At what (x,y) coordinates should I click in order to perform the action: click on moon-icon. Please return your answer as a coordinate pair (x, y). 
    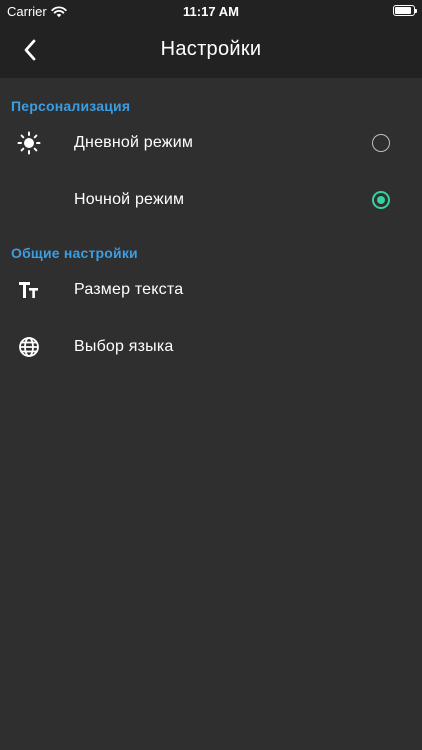
    Looking at the image, I should click on (29, 200).